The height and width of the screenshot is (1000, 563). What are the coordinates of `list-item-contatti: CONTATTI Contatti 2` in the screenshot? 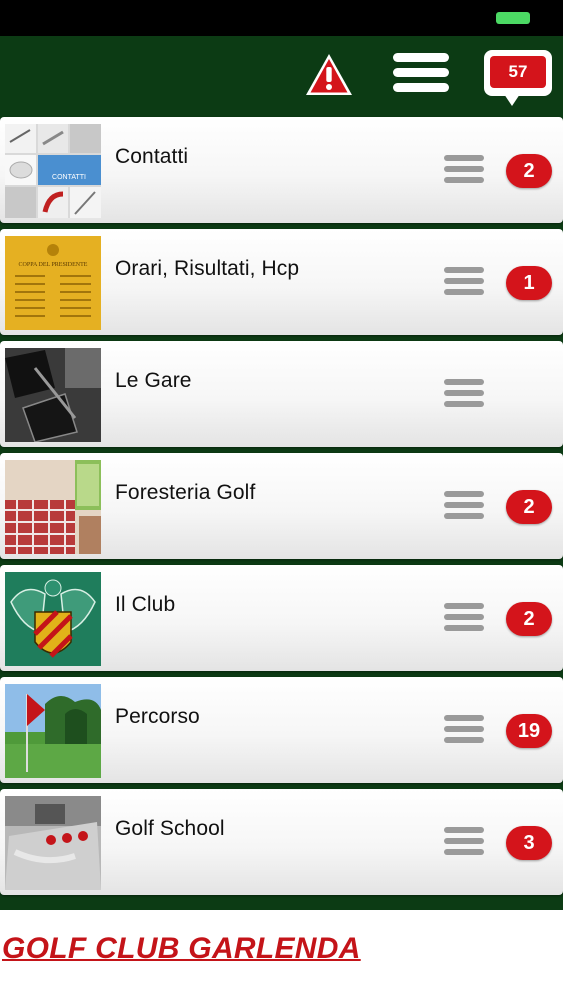 It's located at (281, 170).